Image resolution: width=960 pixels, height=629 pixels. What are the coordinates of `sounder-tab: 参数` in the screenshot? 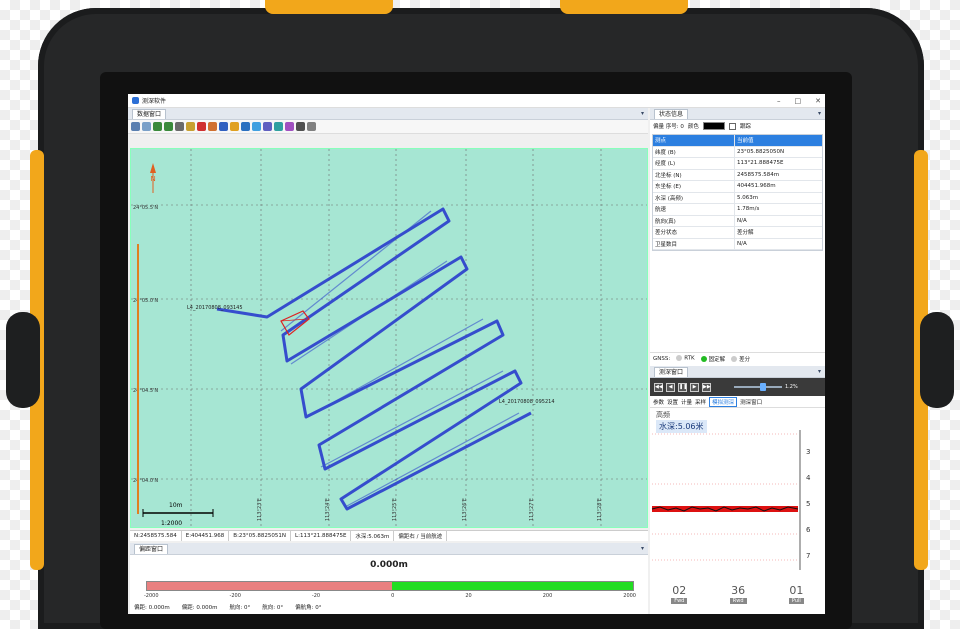 It's located at (658, 402).